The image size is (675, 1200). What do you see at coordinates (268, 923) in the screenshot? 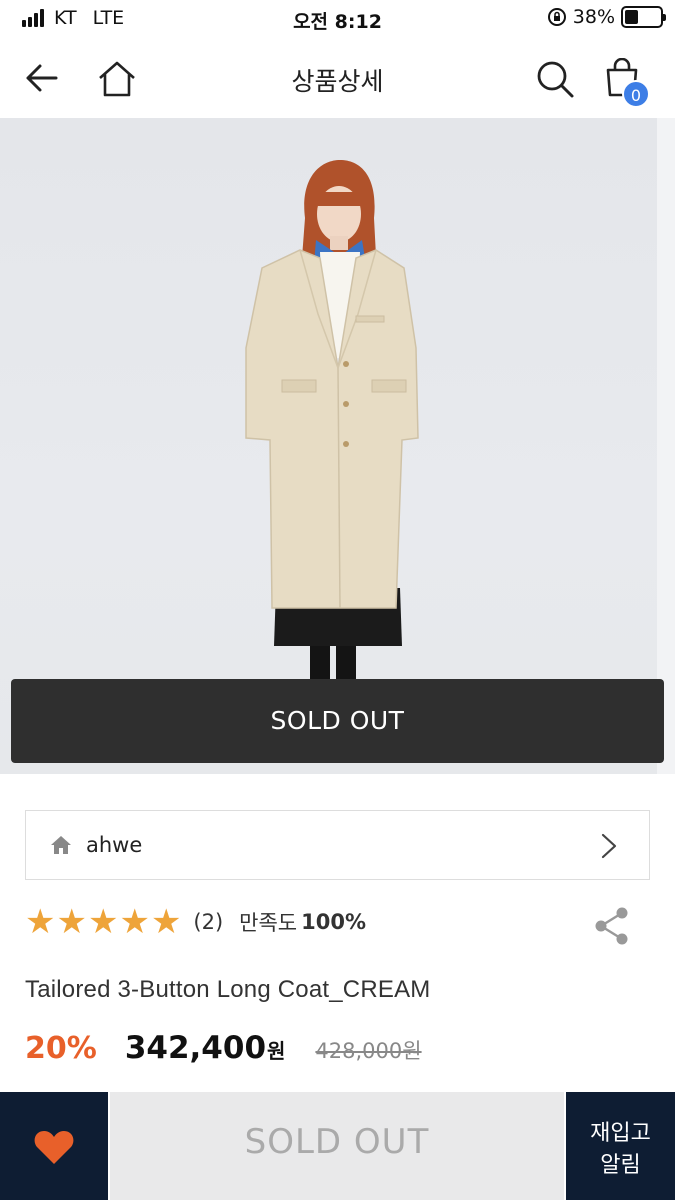
I see `satisfaction-label: 만족도` at bounding box center [268, 923].